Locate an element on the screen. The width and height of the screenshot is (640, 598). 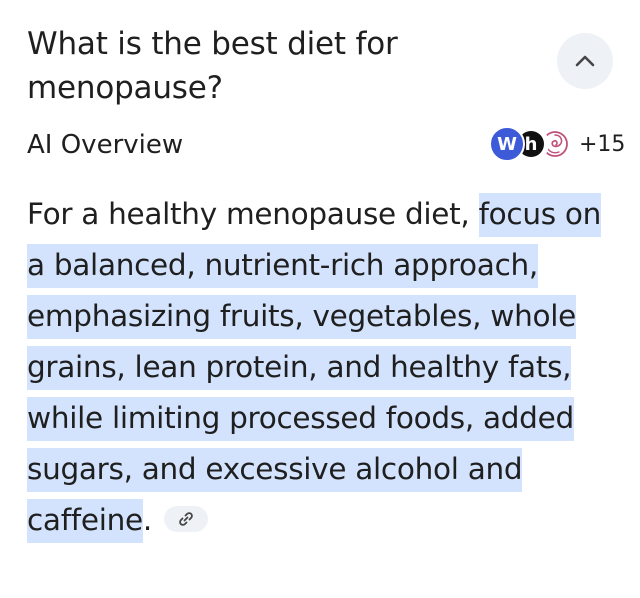
link-icon is located at coordinates (186, 518).